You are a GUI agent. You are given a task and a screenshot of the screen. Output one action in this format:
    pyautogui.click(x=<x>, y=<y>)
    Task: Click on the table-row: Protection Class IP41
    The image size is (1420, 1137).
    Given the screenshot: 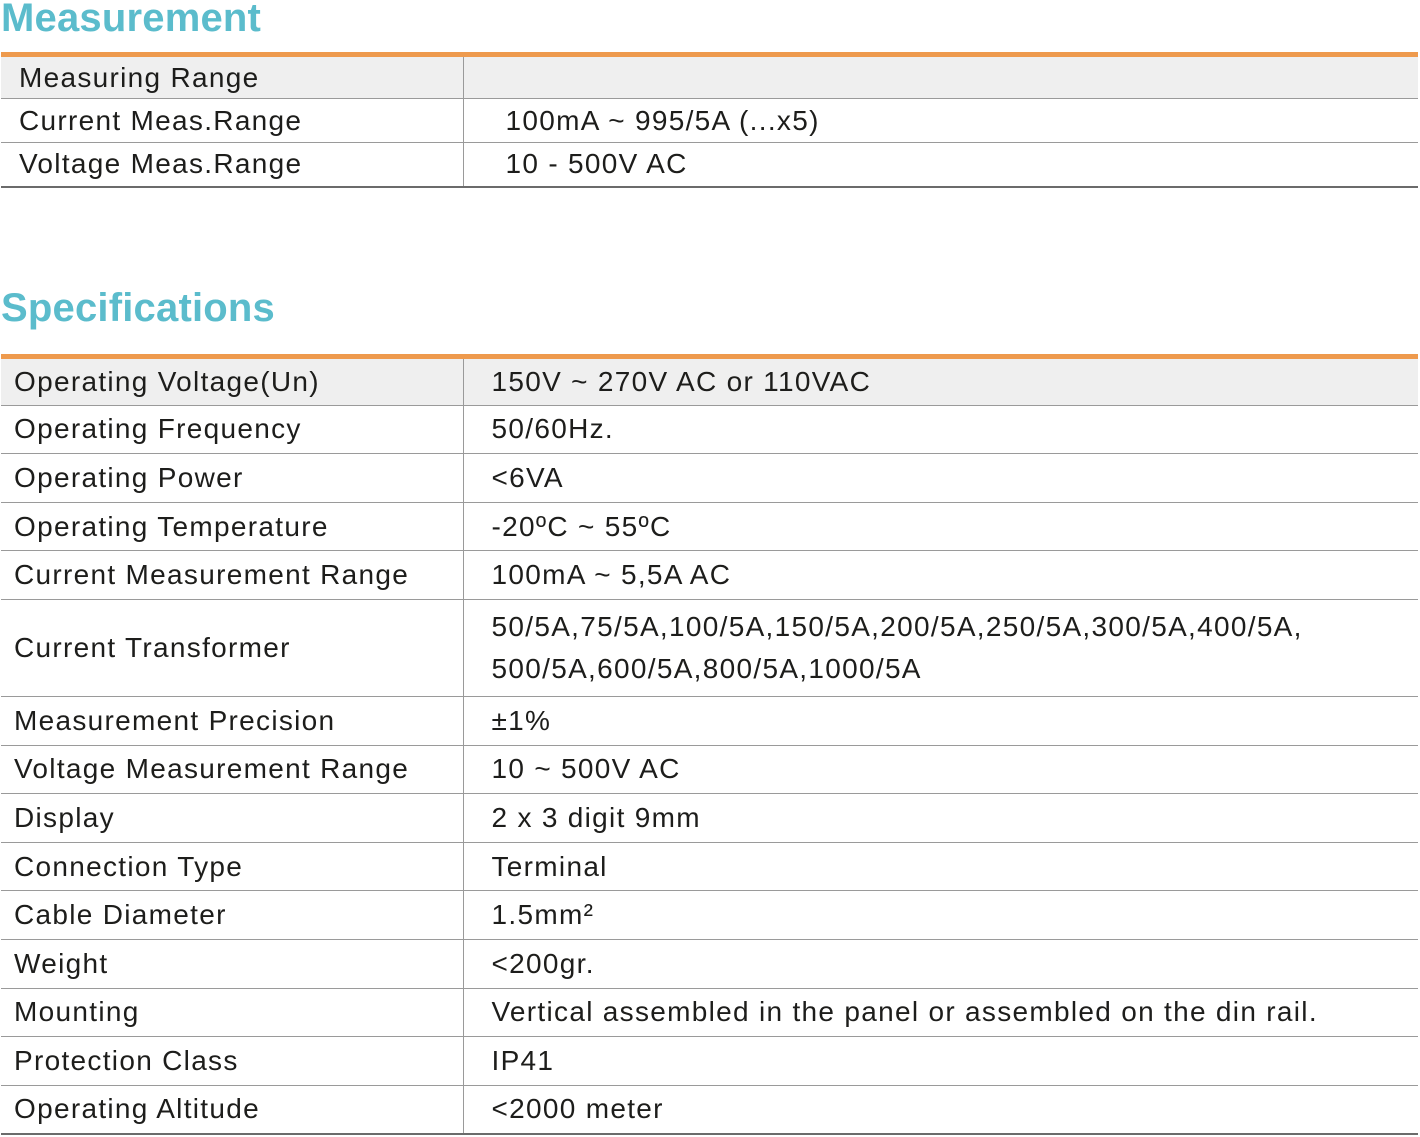 What is the action you would take?
    pyautogui.click(x=709, y=1061)
    